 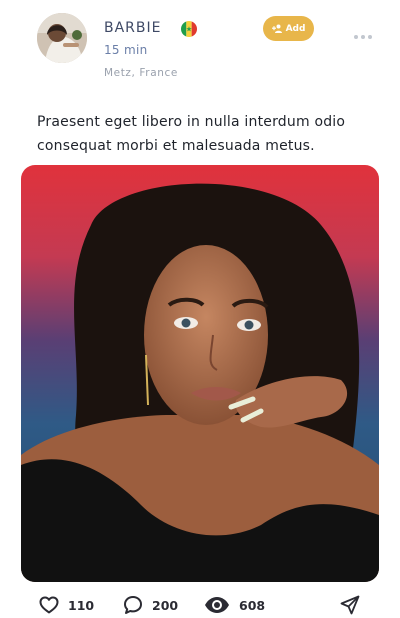 I want to click on view-count: 608, so click(x=252, y=605).